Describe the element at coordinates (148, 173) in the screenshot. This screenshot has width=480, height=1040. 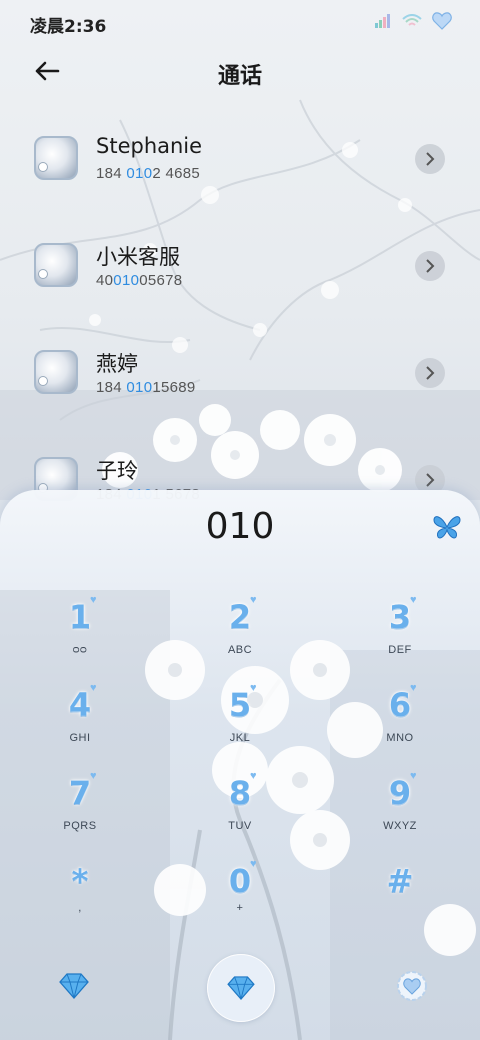
I see `contact-number: 184 0102 4685` at that location.